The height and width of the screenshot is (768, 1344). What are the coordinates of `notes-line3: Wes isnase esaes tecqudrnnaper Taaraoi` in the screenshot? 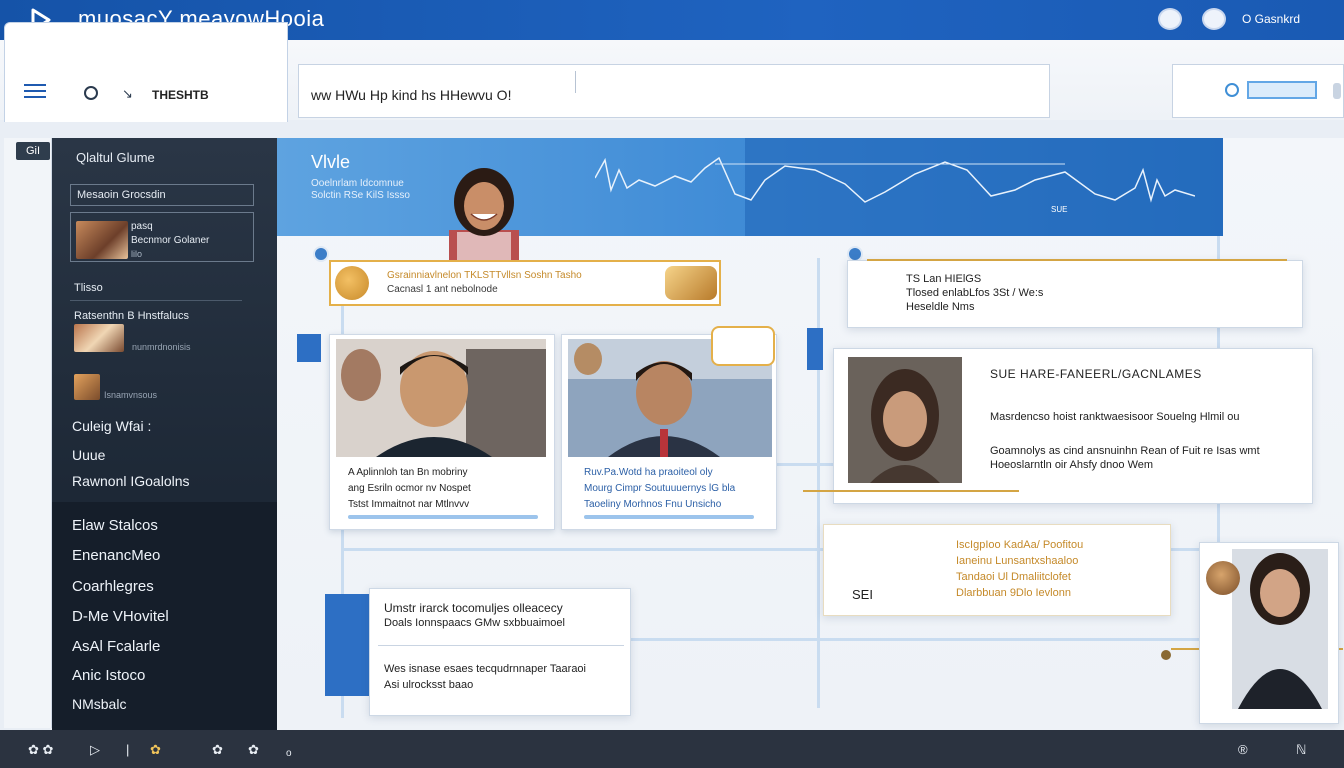 It's located at (485, 669).